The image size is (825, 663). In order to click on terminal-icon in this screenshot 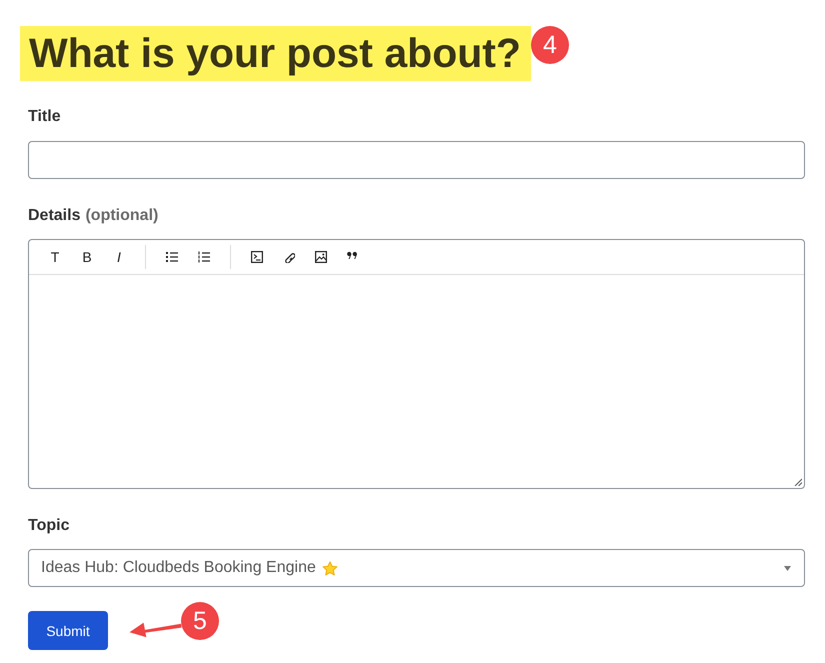, I will do `click(257, 257)`.